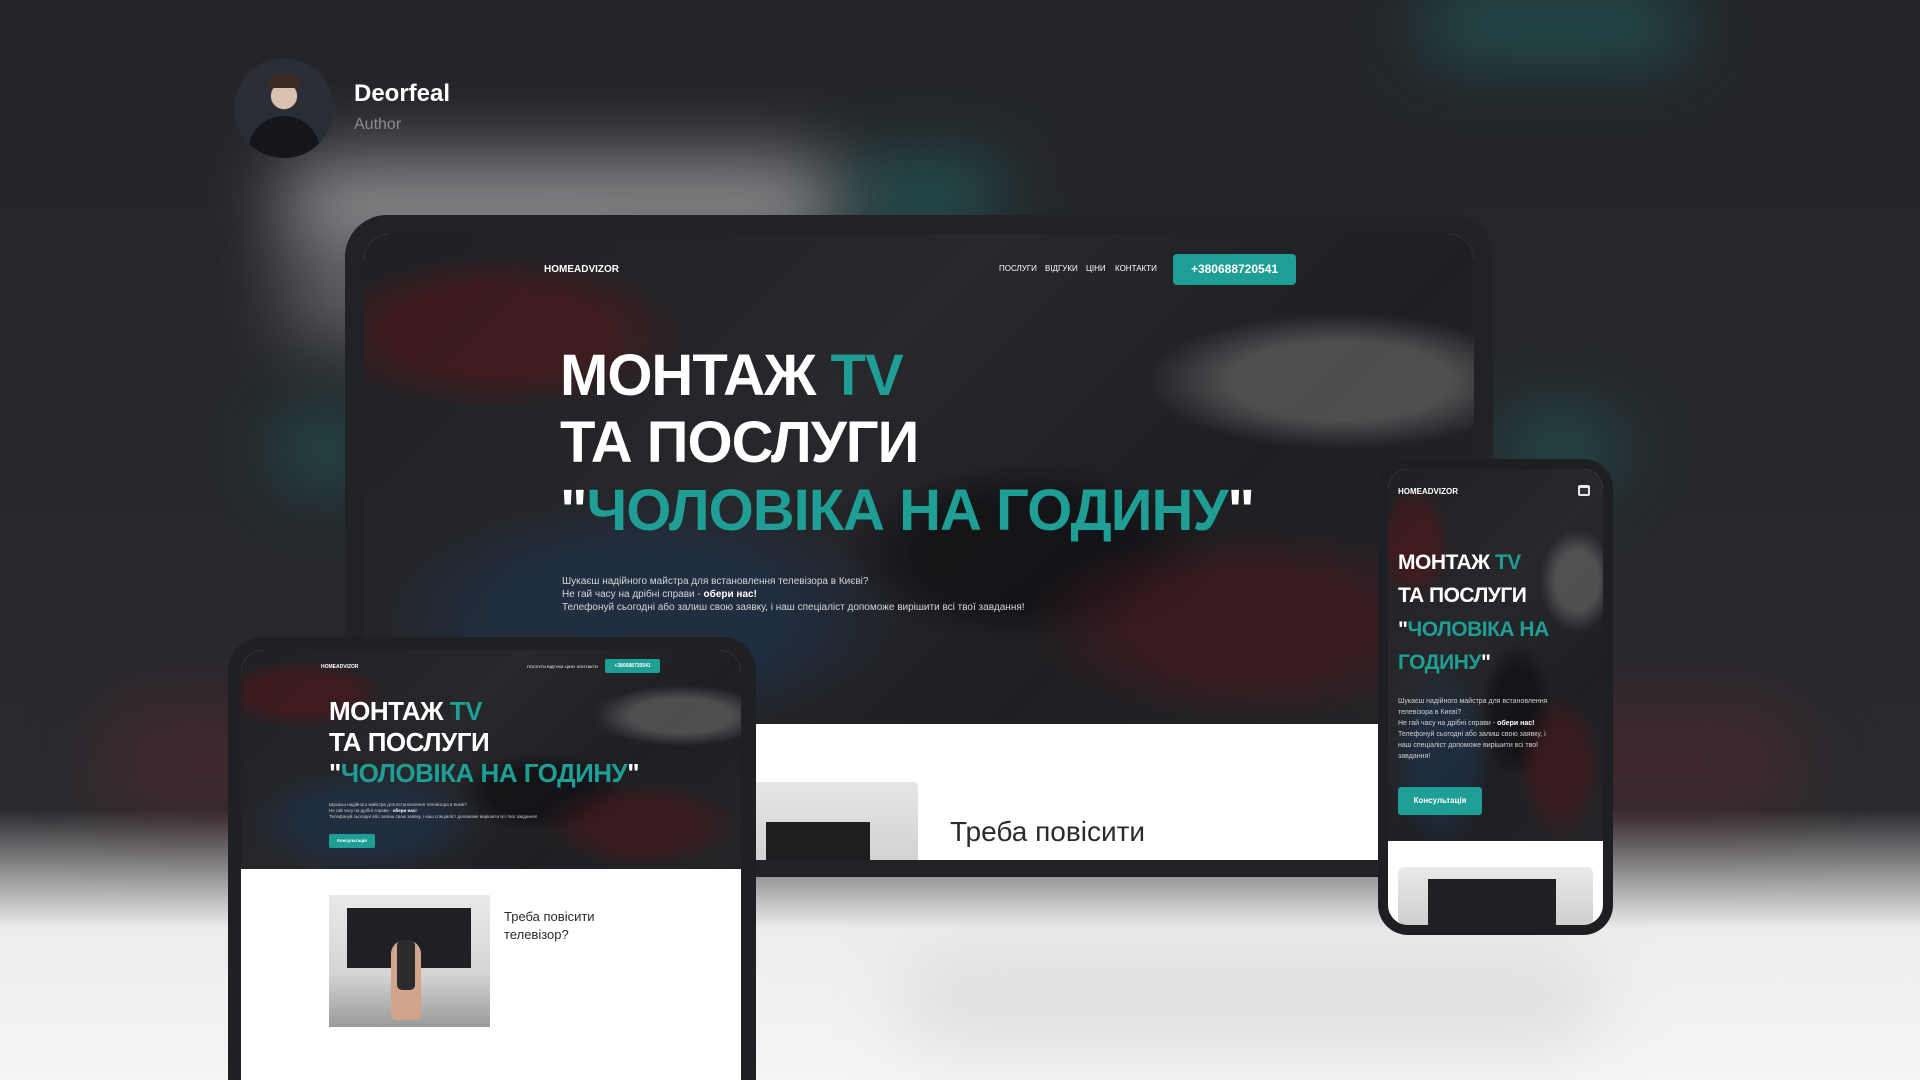  What do you see at coordinates (402, 94) in the screenshot?
I see `author-name: Deorfeal` at bounding box center [402, 94].